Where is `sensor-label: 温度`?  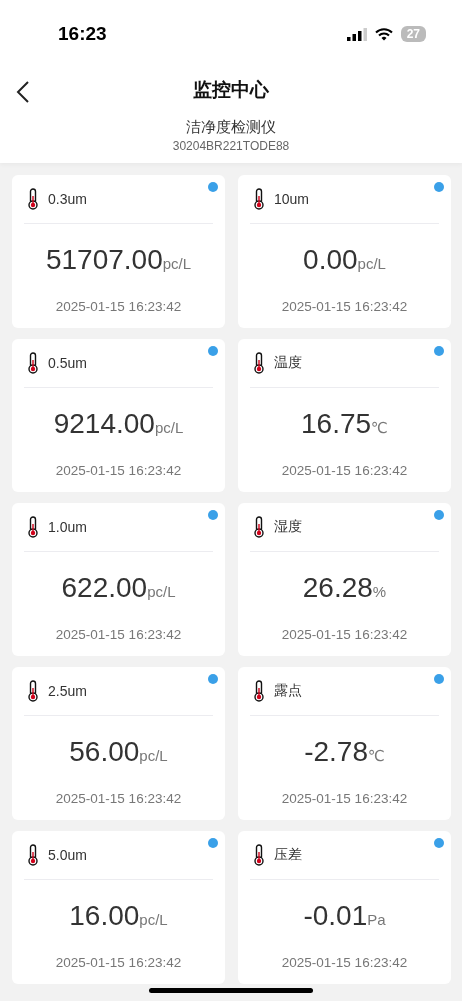 sensor-label: 温度 is located at coordinates (288, 363).